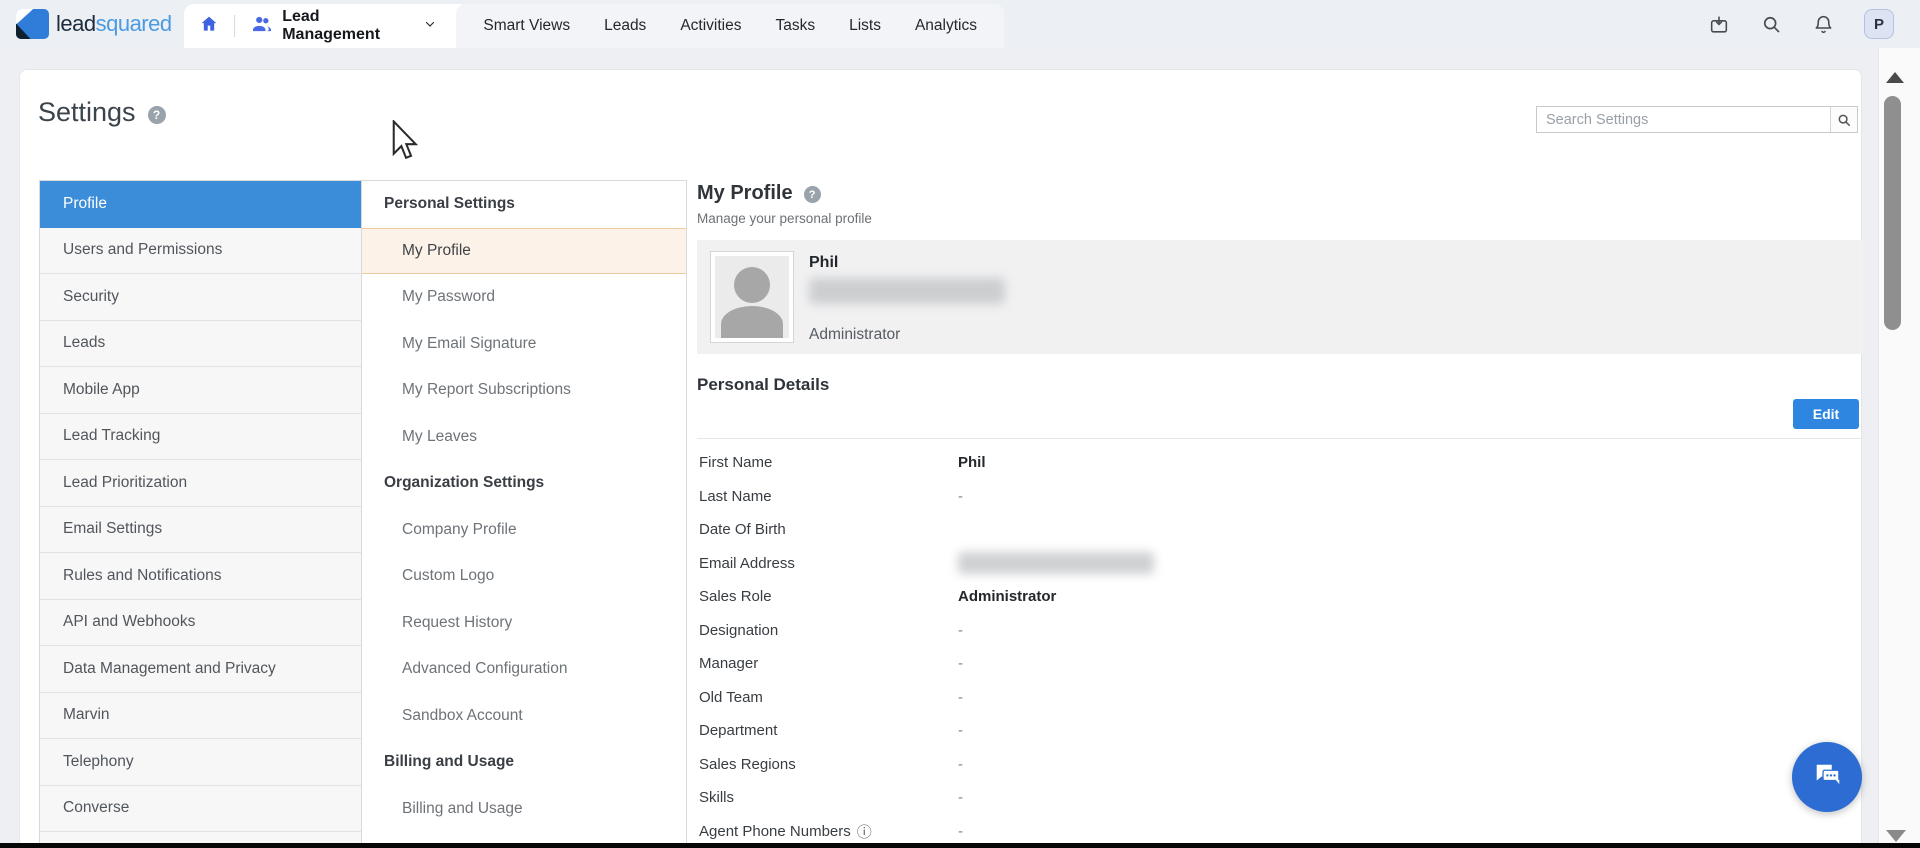  I want to click on content-title: My Profile, so click(745, 193).